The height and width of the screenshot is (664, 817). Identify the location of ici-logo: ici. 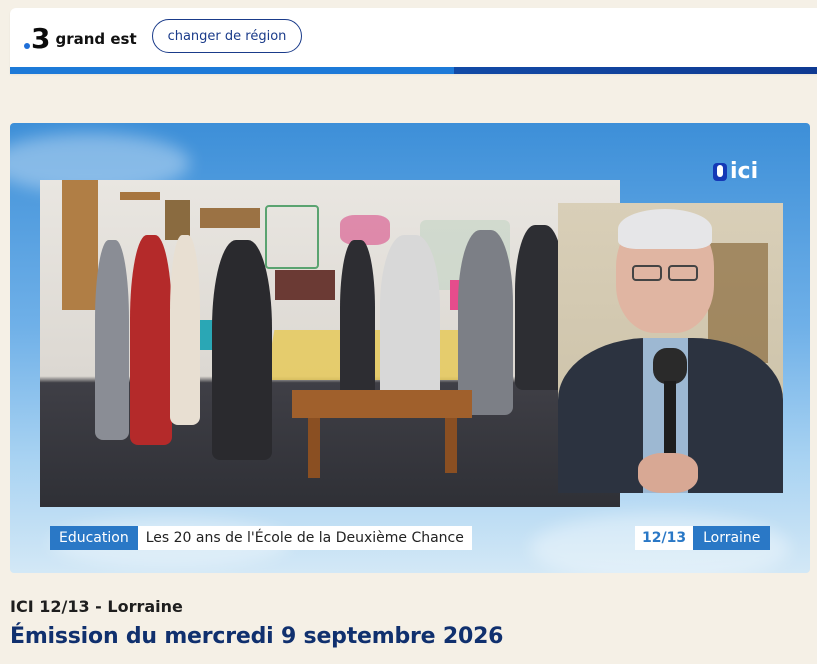
(735, 171).